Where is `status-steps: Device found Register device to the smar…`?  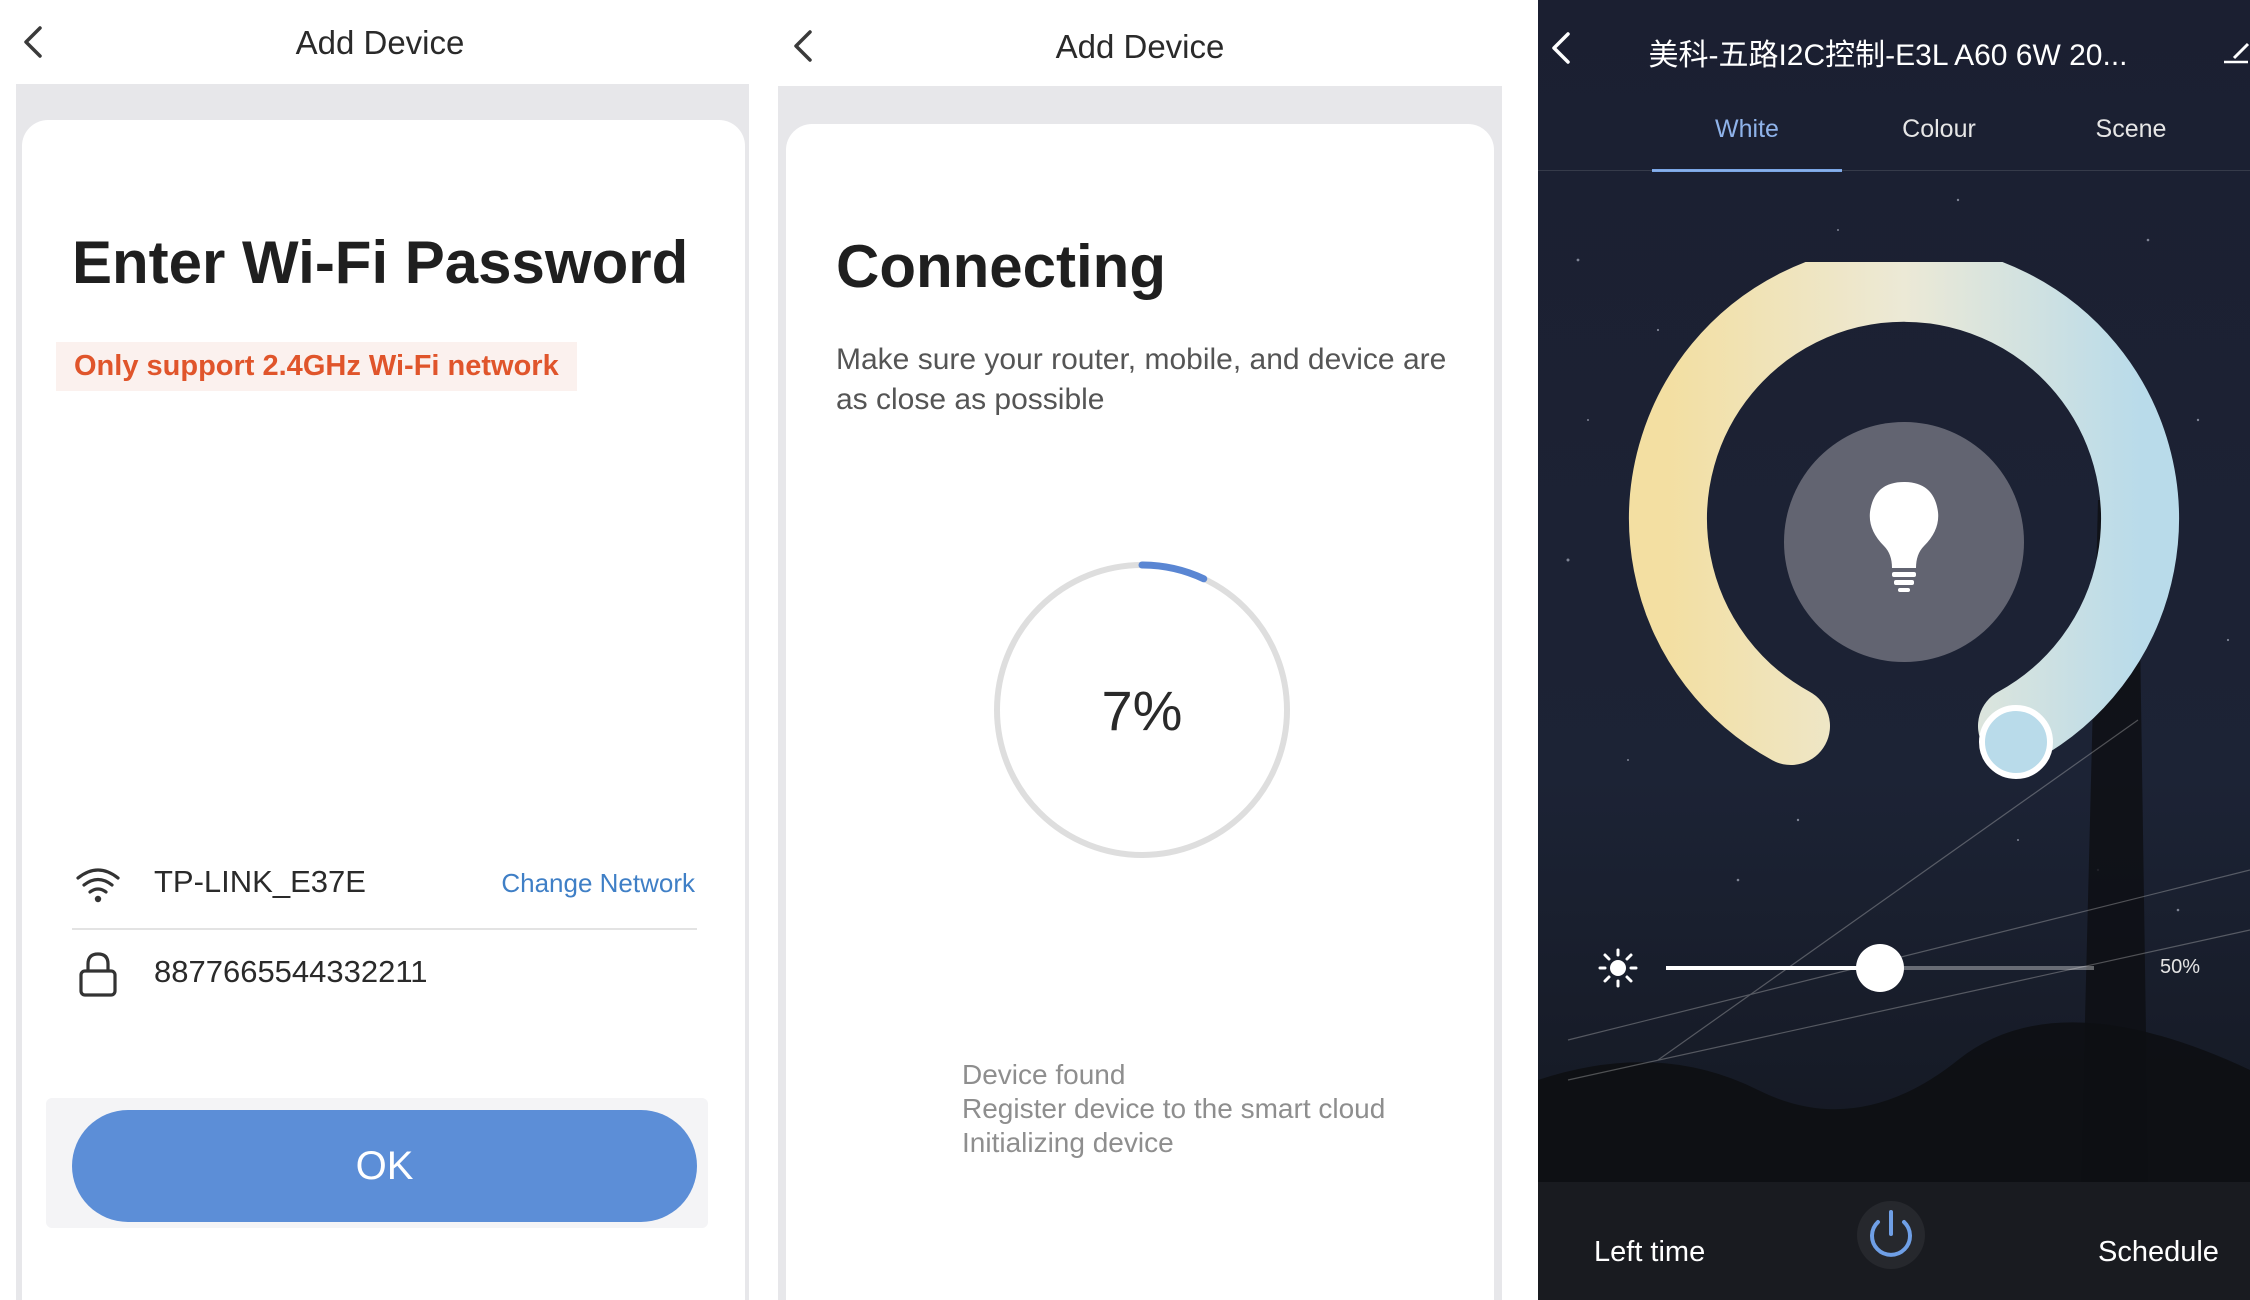 status-steps: Device found Register device to the smar… is located at coordinates (1173, 1109).